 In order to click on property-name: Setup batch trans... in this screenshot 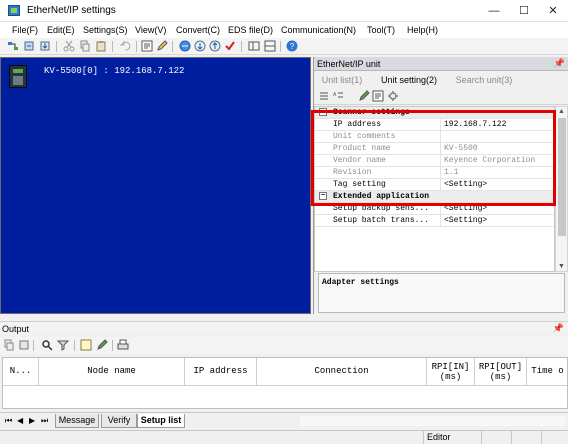, I will do `click(381, 220)`.